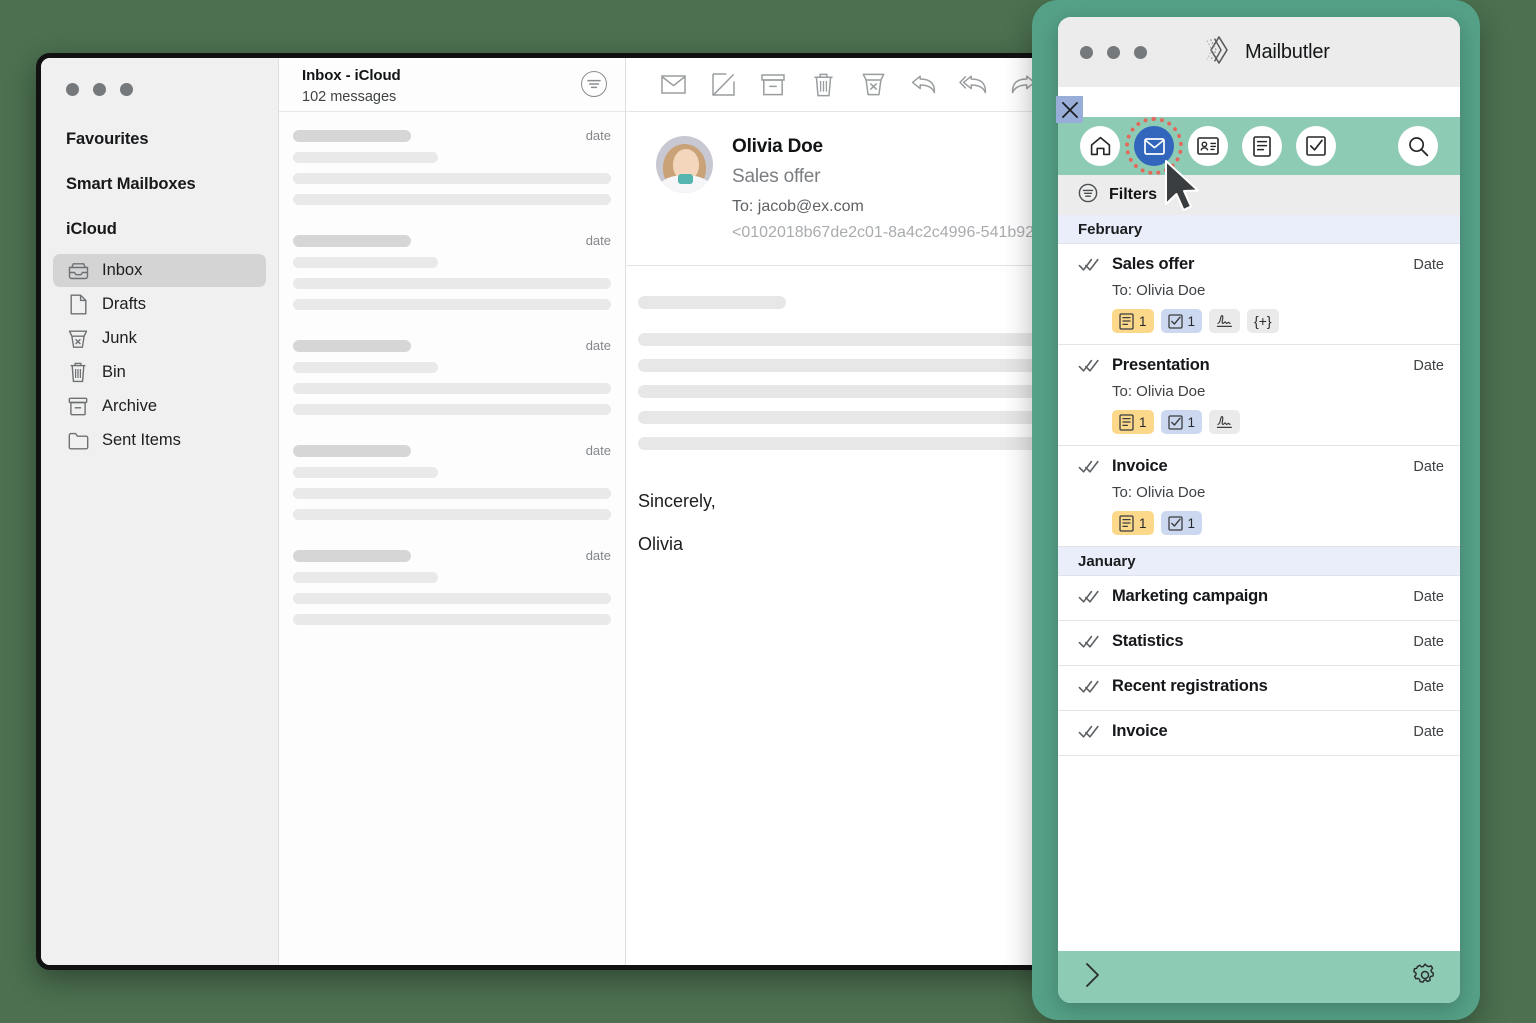 The height and width of the screenshot is (1023, 1536). What do you see at coordinates (1126, 422) in the screenshot?
I see `note-icon` at bounding box center [1126, 422].